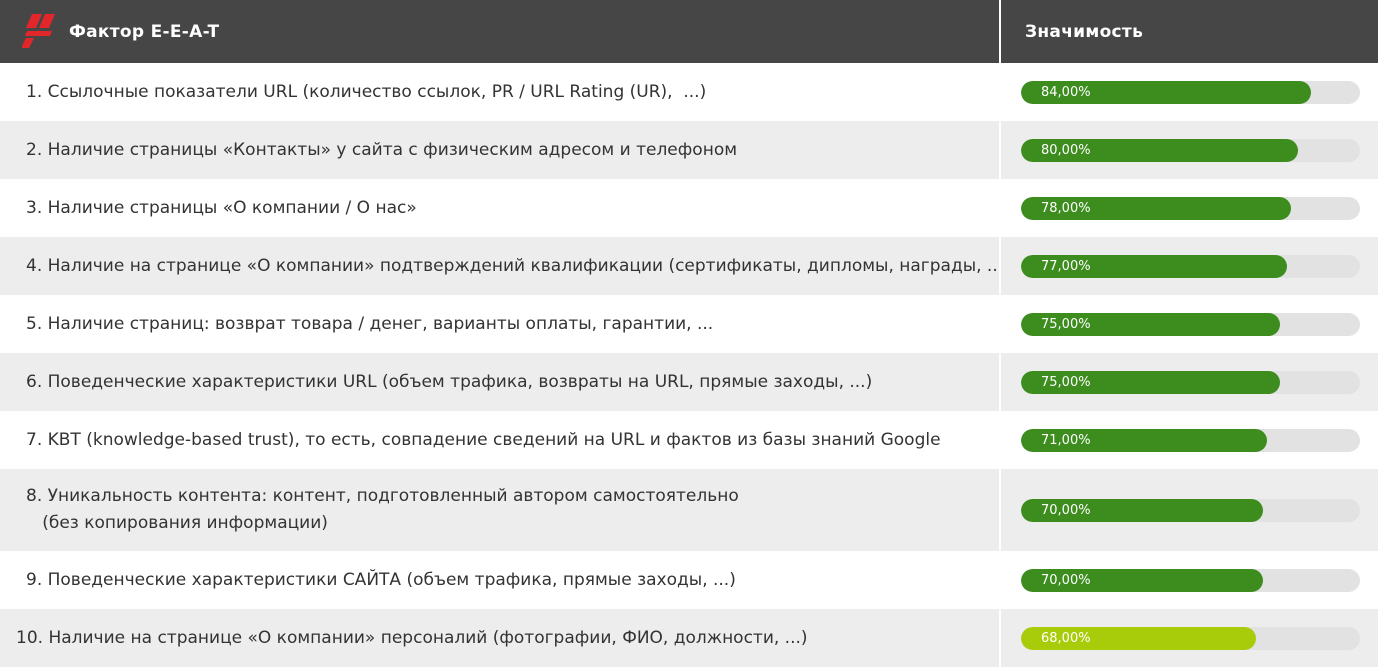 This screenshot has height=668, width=1378. I want to click on progress-bar-track: 84,00%, so click(1190, 92).